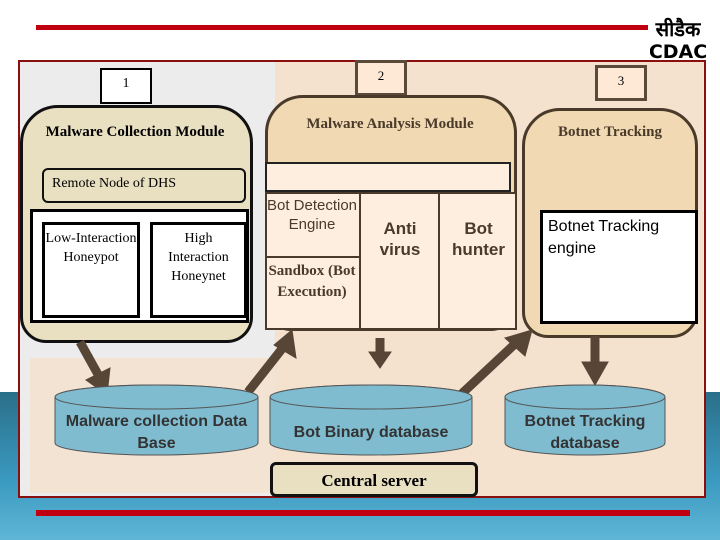 Image resolution: width=720 pixels, height=540 pixels. What do you see at coordinates (371, 432) in the screenshot?
I see `bot-binary-db-label: Bot Binary database` at bounding box center [371, 432].